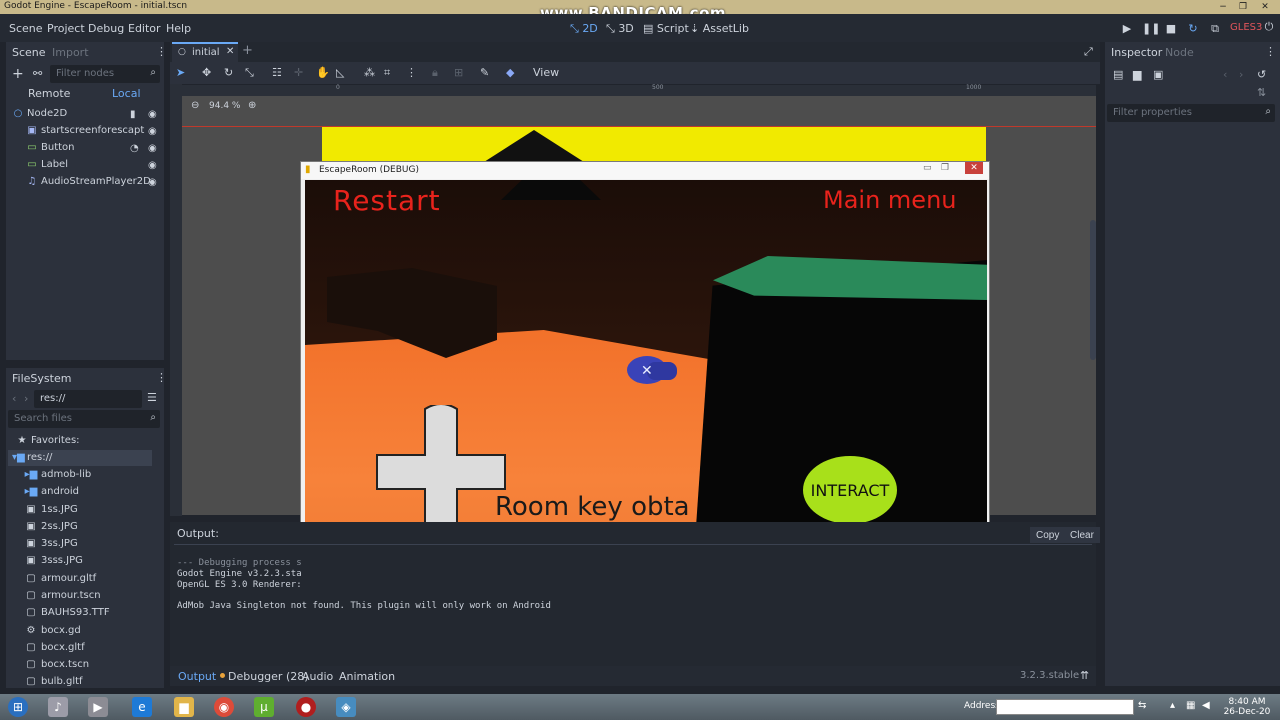  I want to click on tree-node-audio: ♫ AudioStreamPlayer2D, so click(88, 184).